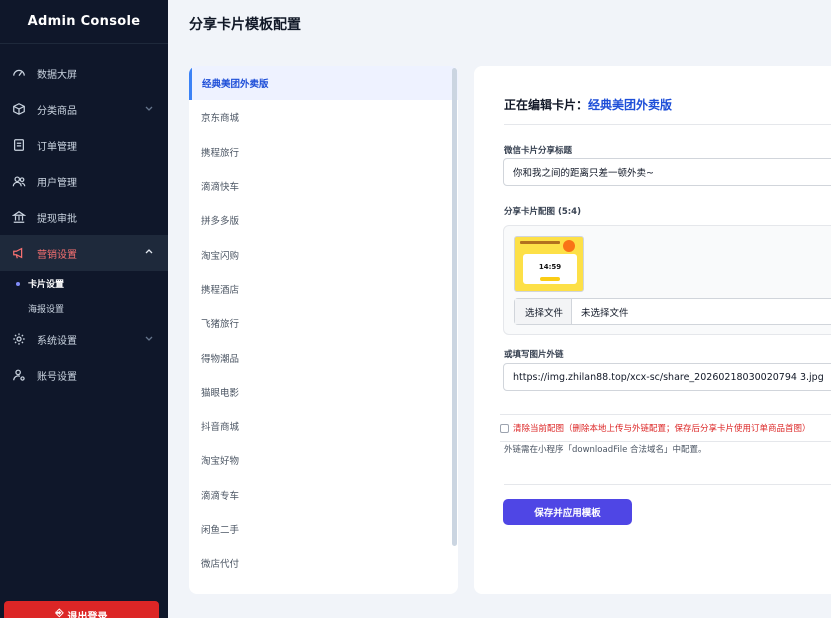  I want to click on sidebar-item-dashboard: 数据大屏, so click(84, 73).